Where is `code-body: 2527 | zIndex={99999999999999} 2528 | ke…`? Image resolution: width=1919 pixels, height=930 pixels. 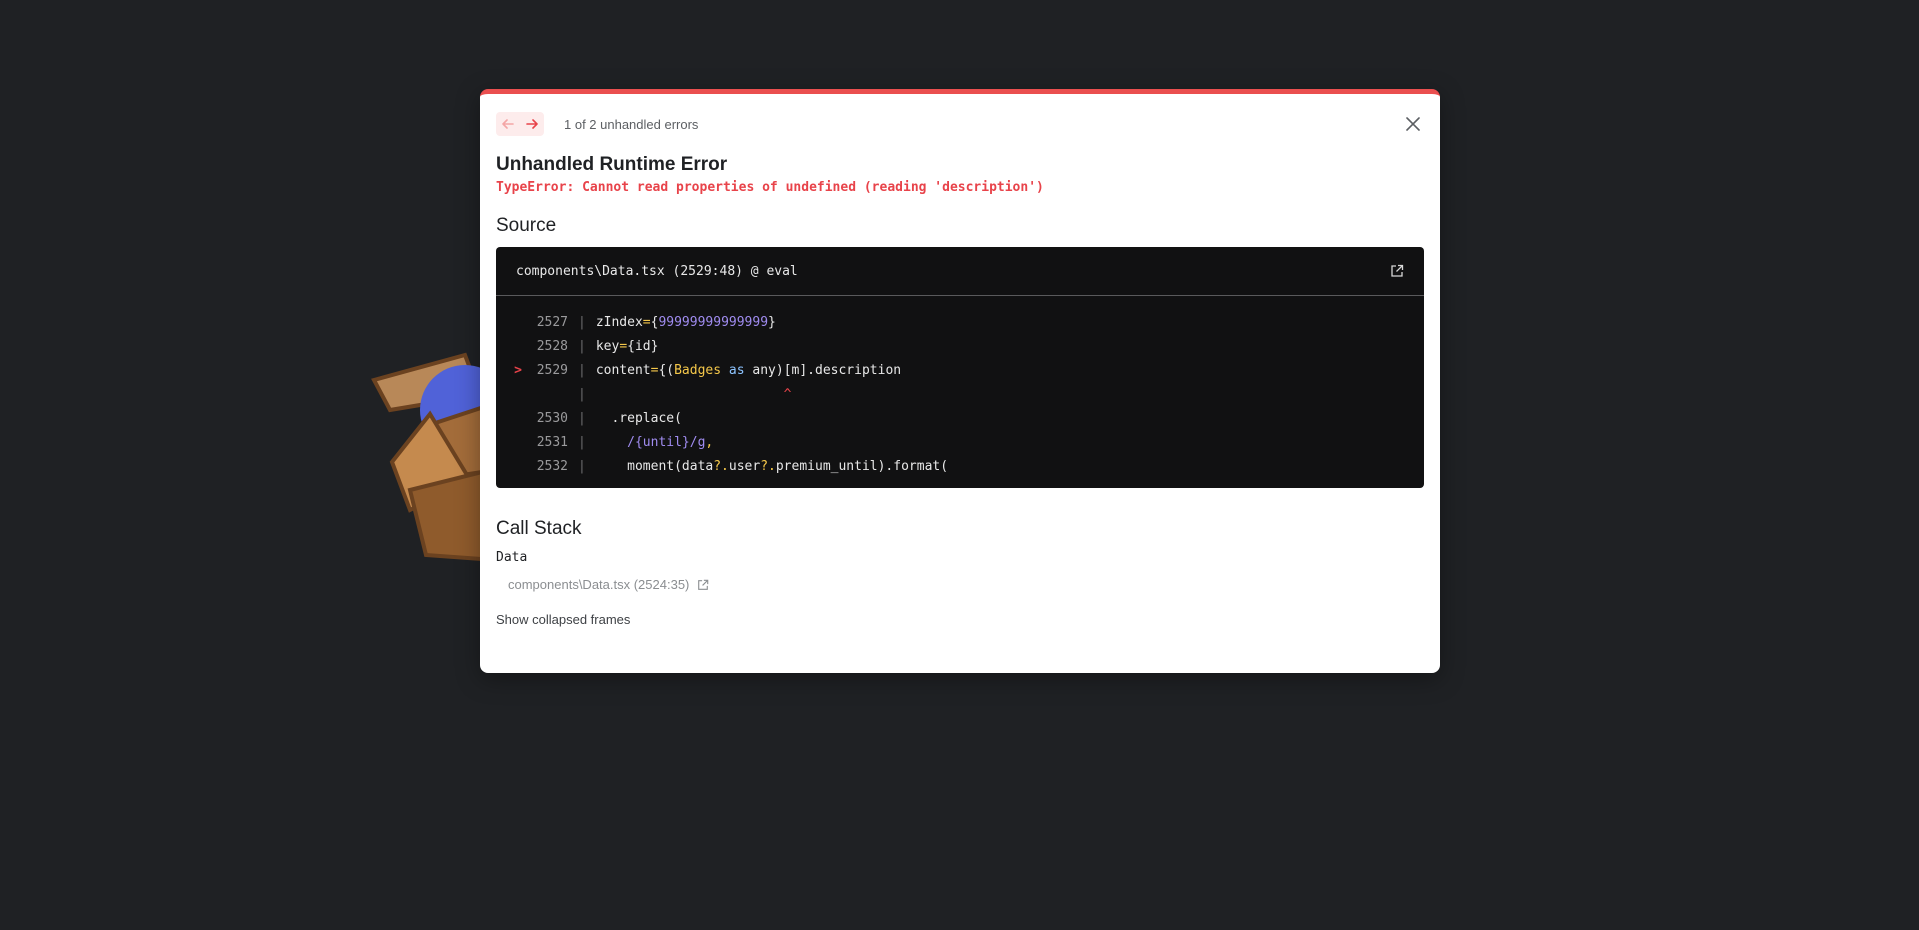
code-body: 2527 | zIndex={99999999999999} 2528 | ke… is located at coordinates (960, 392).